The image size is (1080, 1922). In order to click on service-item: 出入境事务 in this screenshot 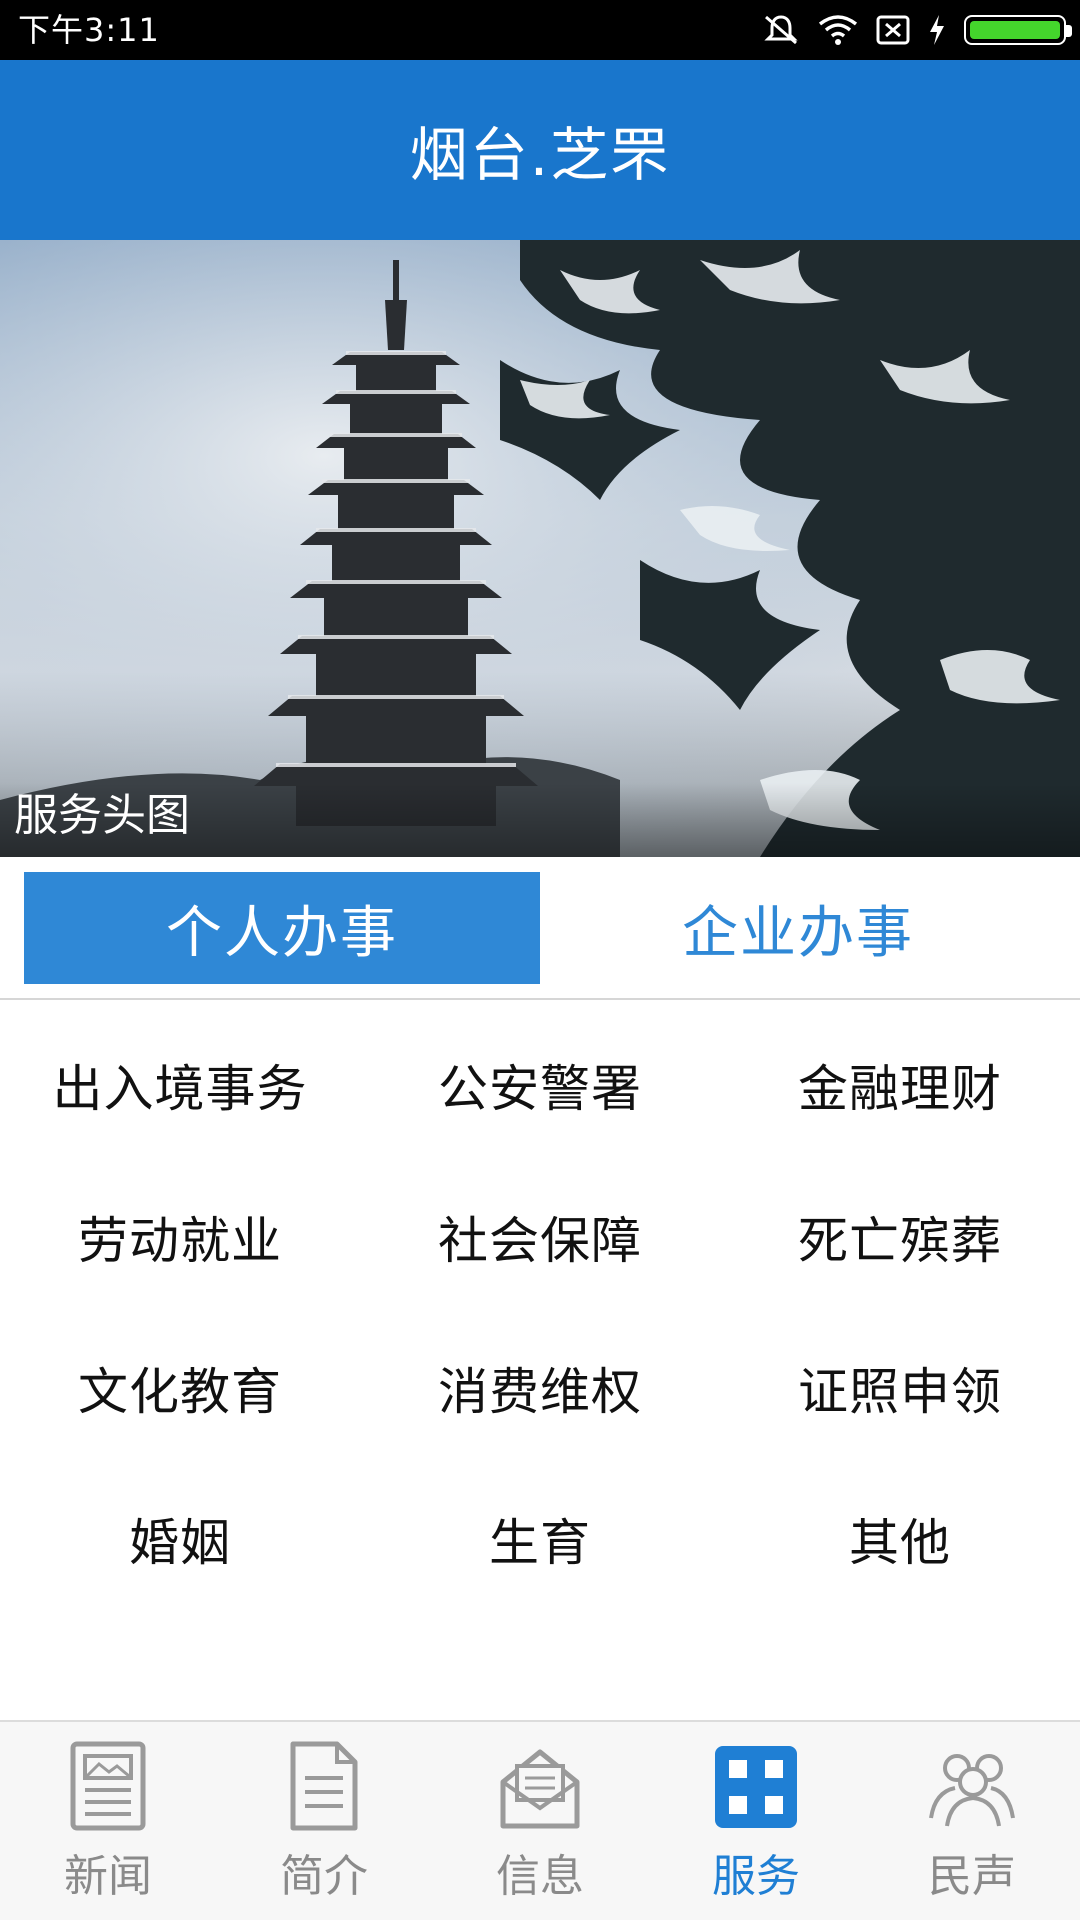, I will do `click(180, 1085)`.